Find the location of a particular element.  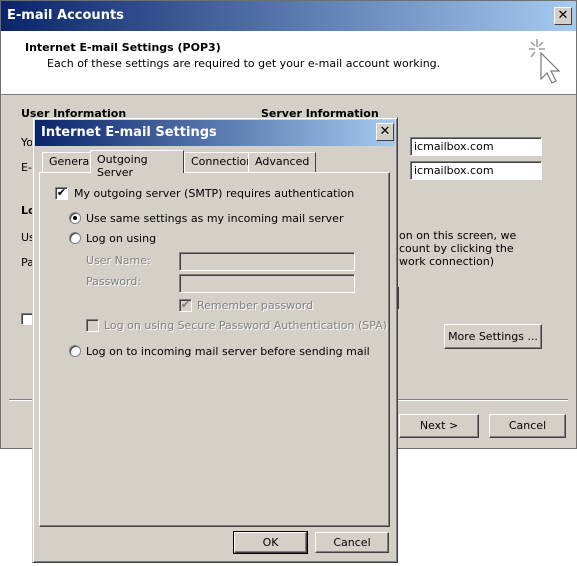

ok-label: OK is located at coordinates (270, 542).